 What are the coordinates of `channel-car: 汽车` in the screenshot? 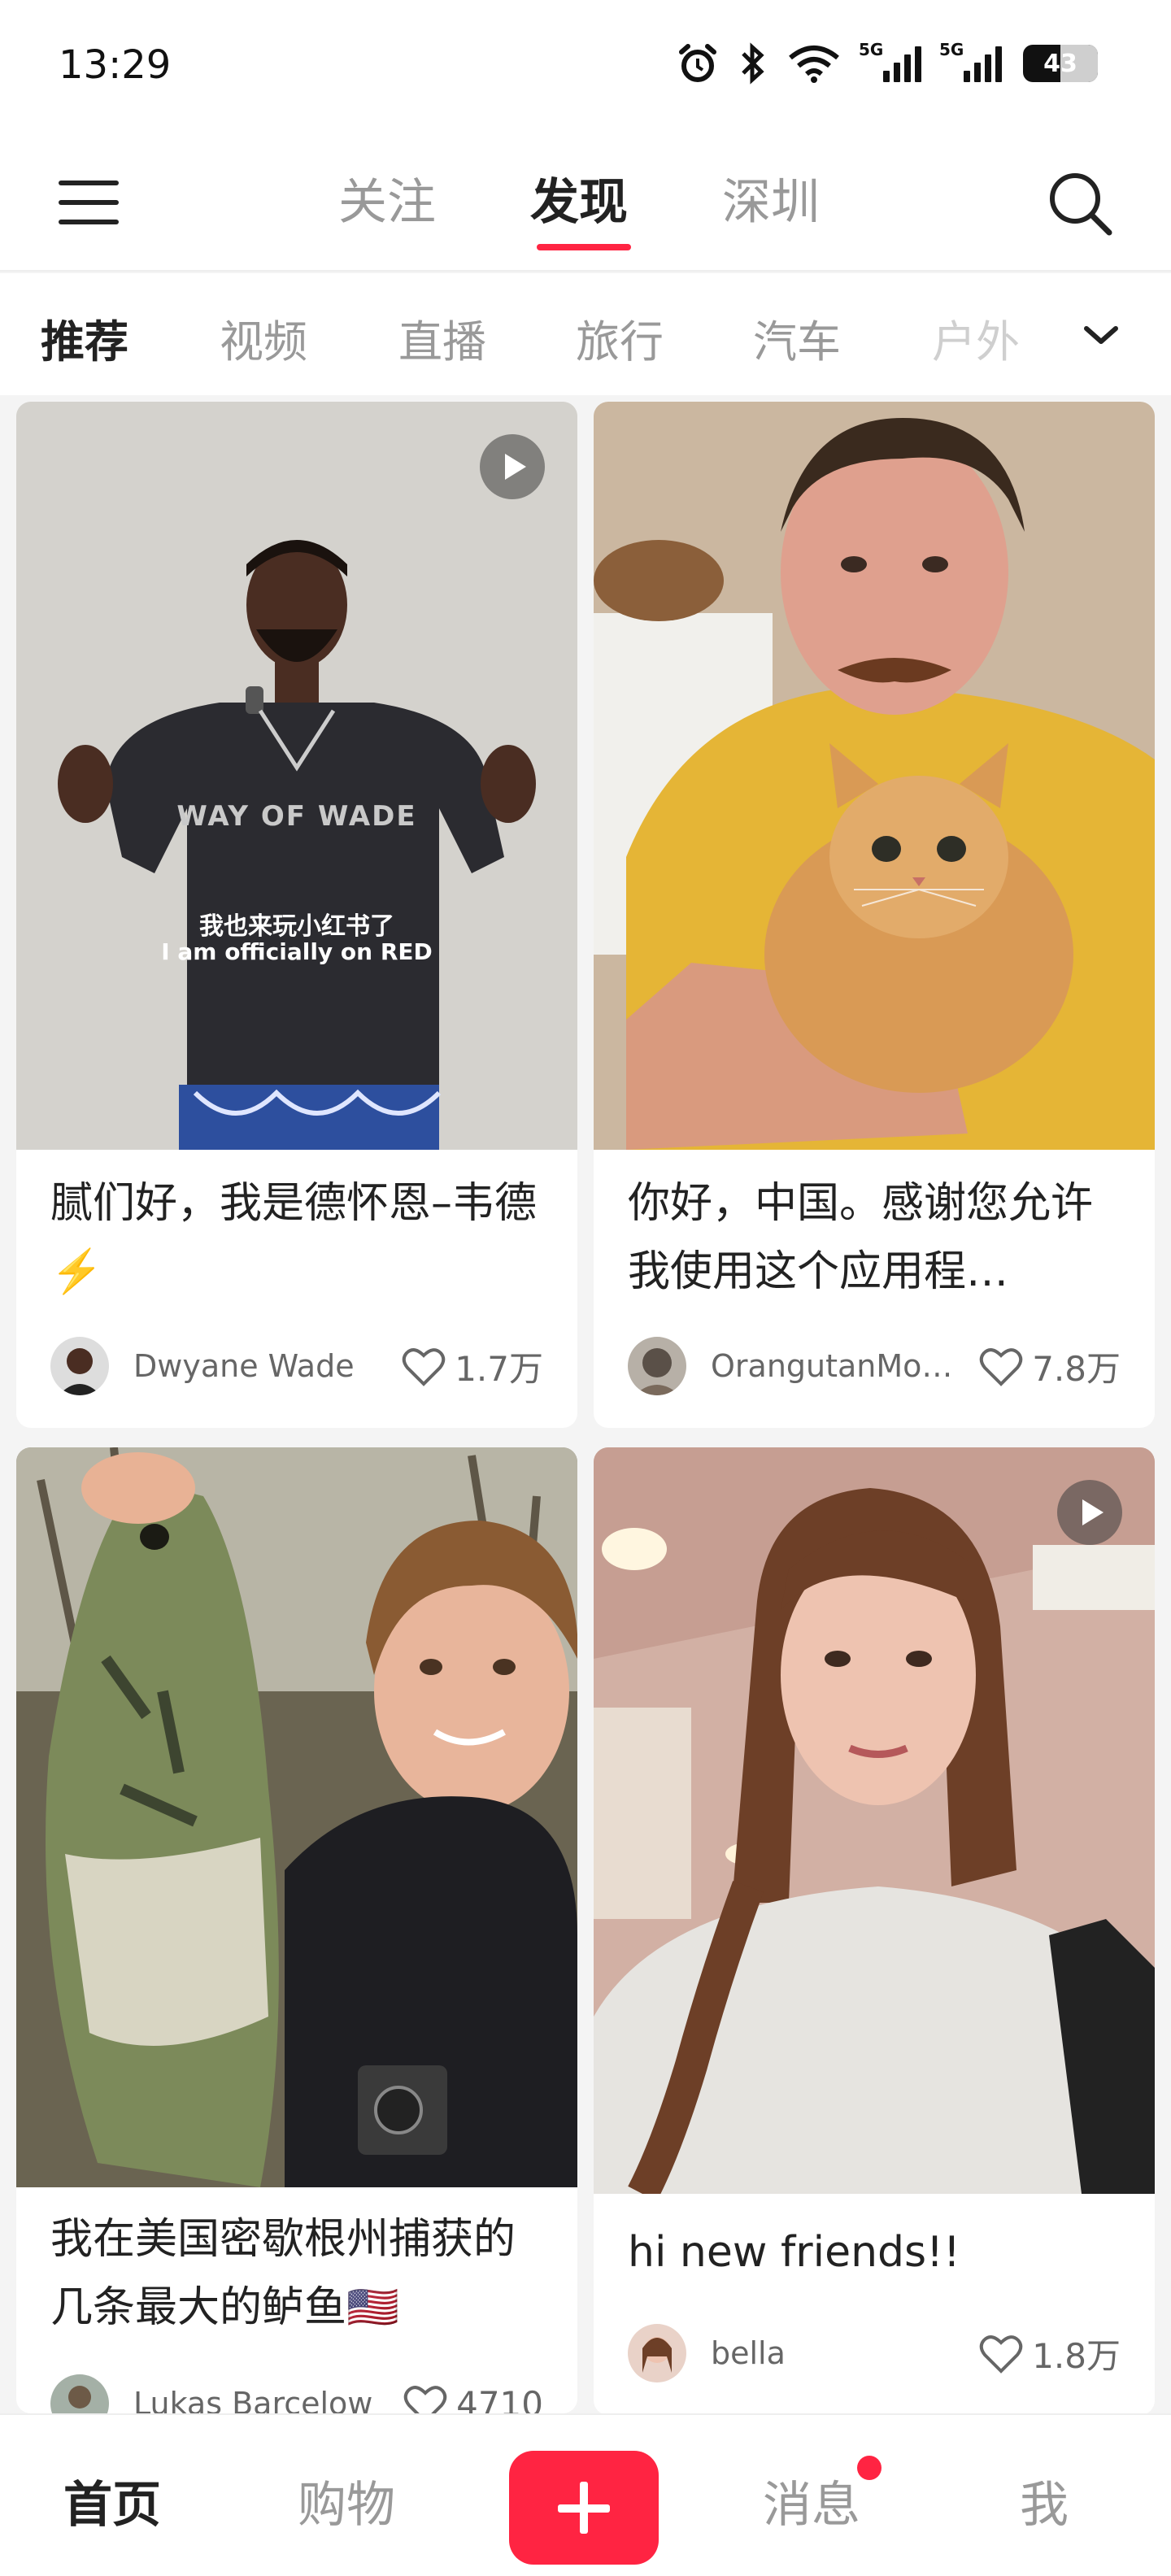 It's located at (797, 338).